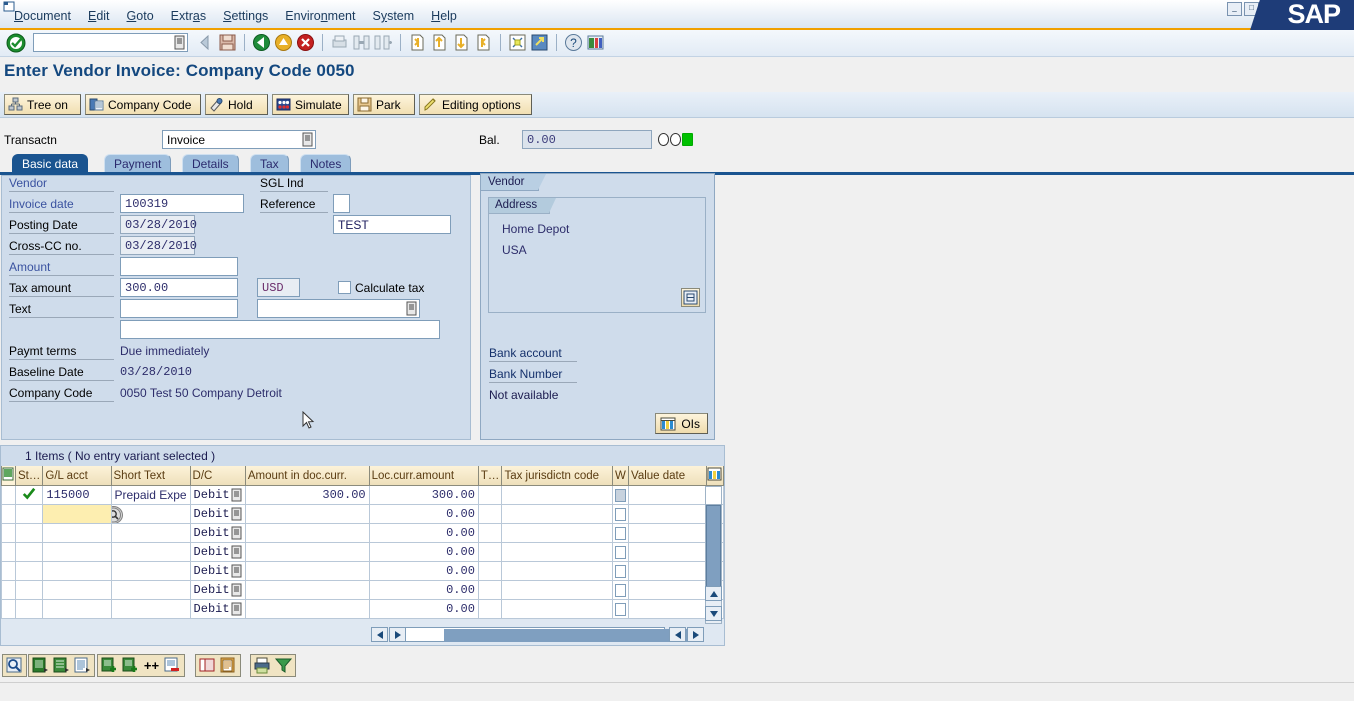  I want to click on menu-item-settings: Settings, so click(245, 16).